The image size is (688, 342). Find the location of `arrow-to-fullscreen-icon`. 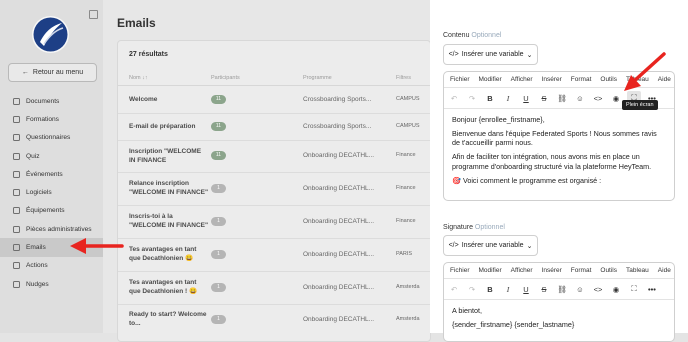

arrow-to-fullscreen-icon is located at coordinates (645, 71).